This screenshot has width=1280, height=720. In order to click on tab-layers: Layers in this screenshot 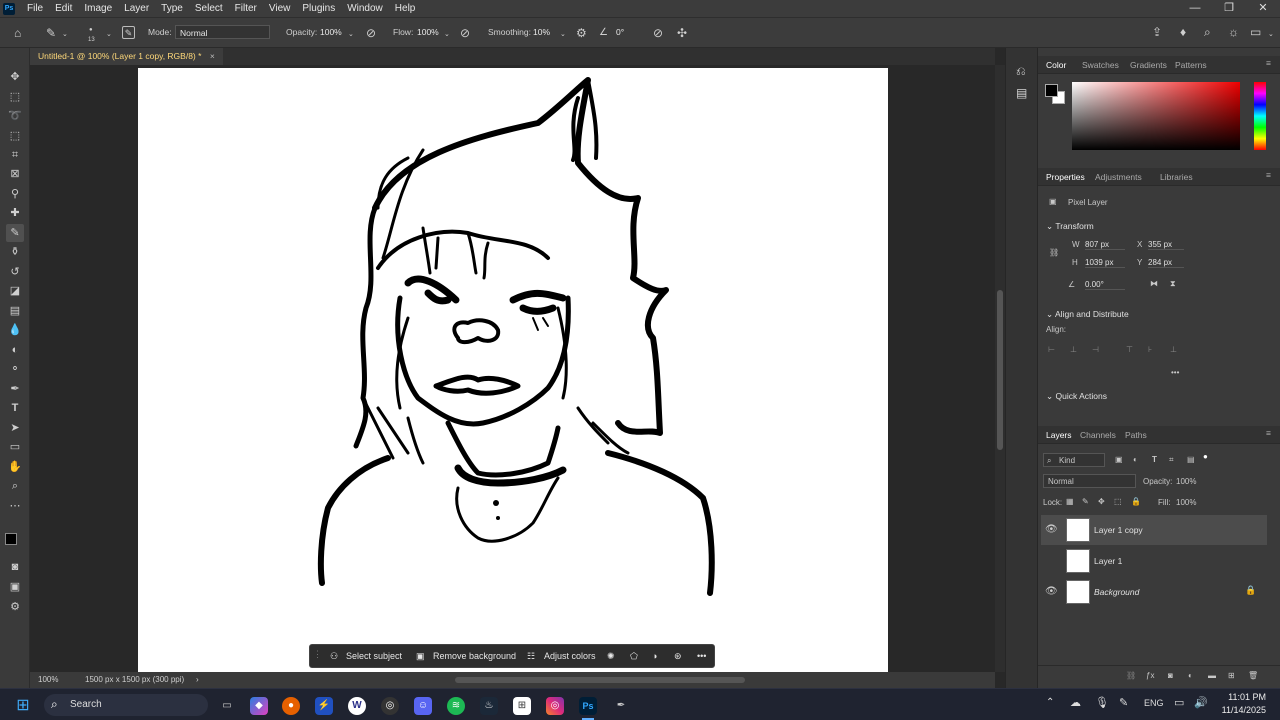, I will do `click(1059, 435)`.